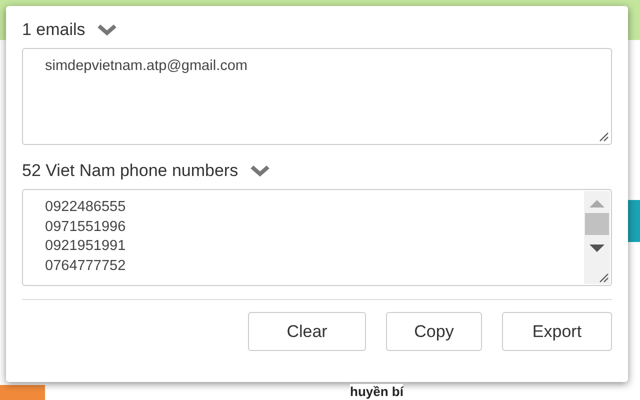 The image size is (640, 400). What do you see at coordinates (146, 66) in the screenshot?
I see `email-text: simdepvietnam.atp@gmail.com` at bounding box center [146, 66].